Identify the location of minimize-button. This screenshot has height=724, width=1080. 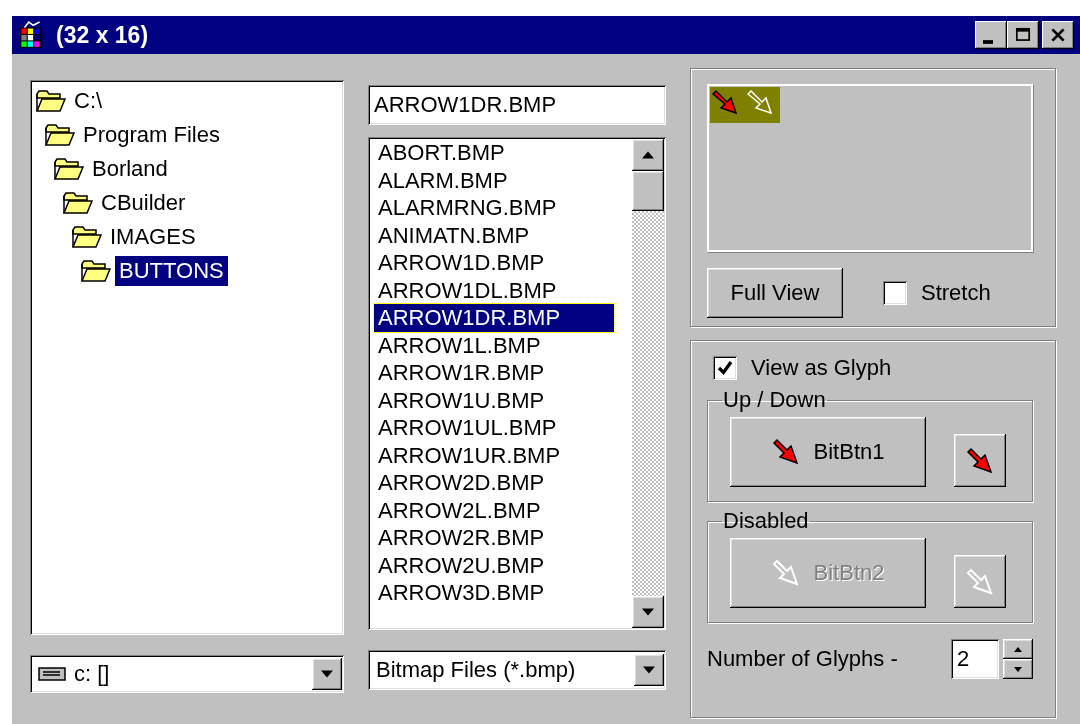
(991, 35).